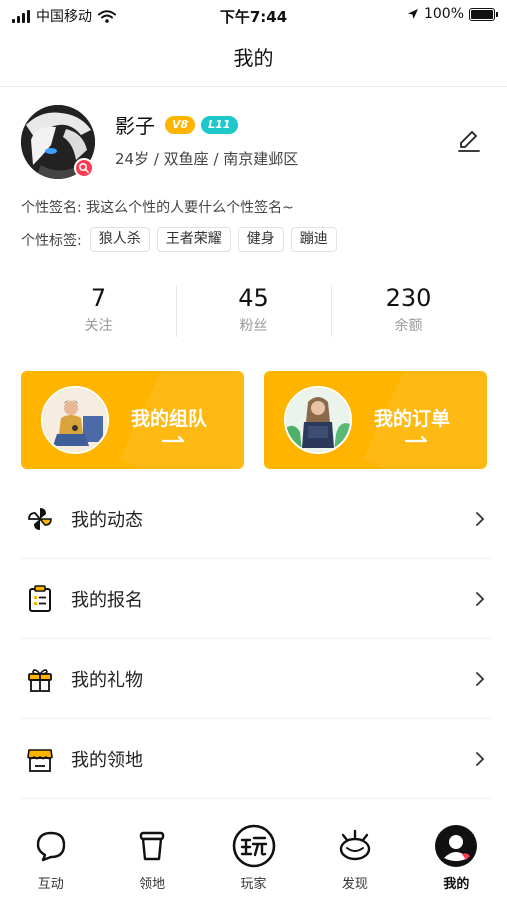  I want to click on stats-row: 7 关注 45 粉丝 230 余额, so click(253, 311).